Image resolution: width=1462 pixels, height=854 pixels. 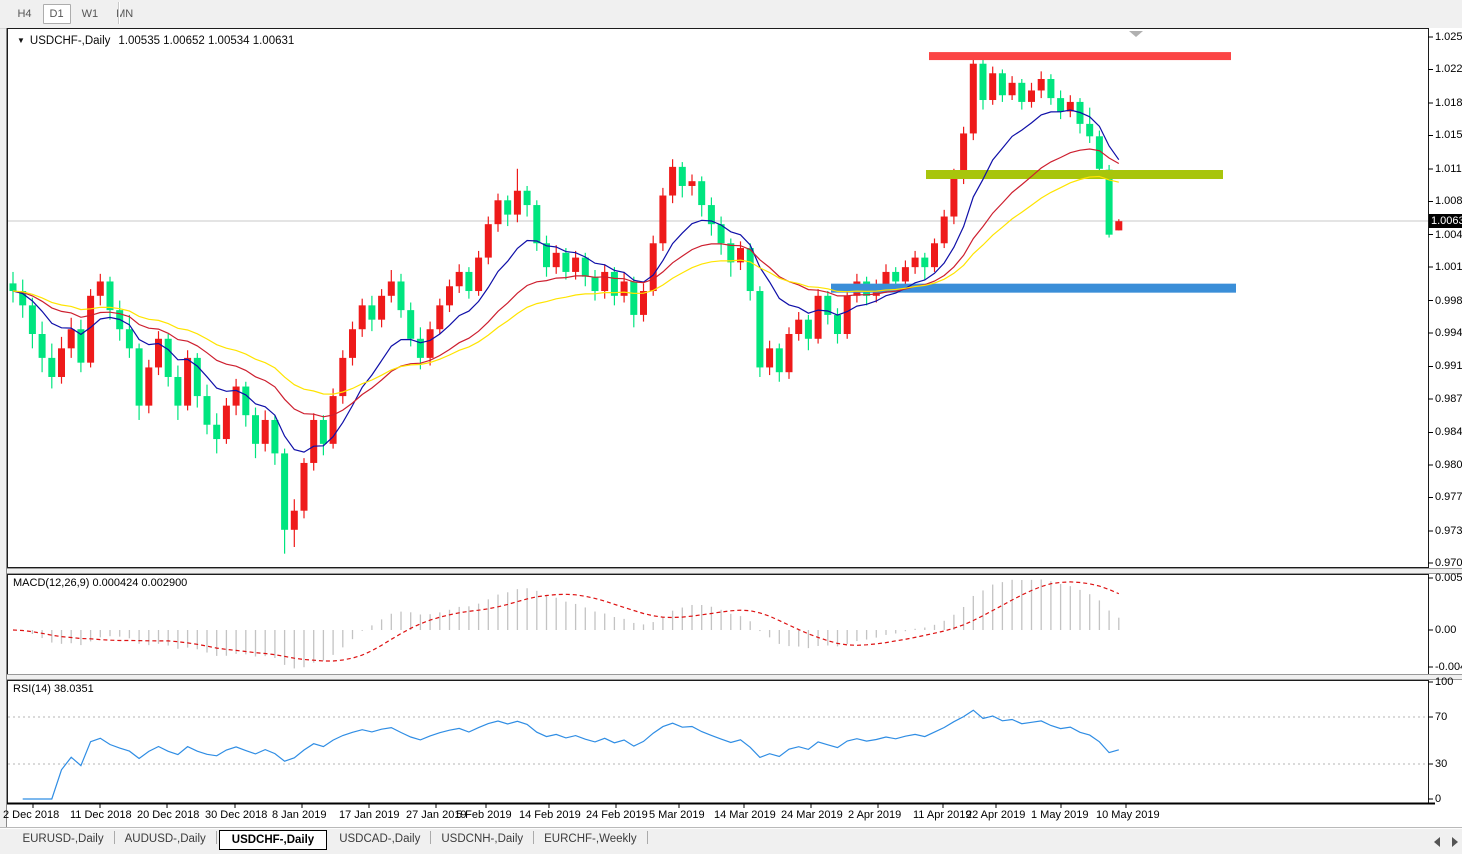 What do you see at coordinates (1455, 842) in the screenshot?
I see `tab-scroll-right-icon` at bounding box center [1455, 842].